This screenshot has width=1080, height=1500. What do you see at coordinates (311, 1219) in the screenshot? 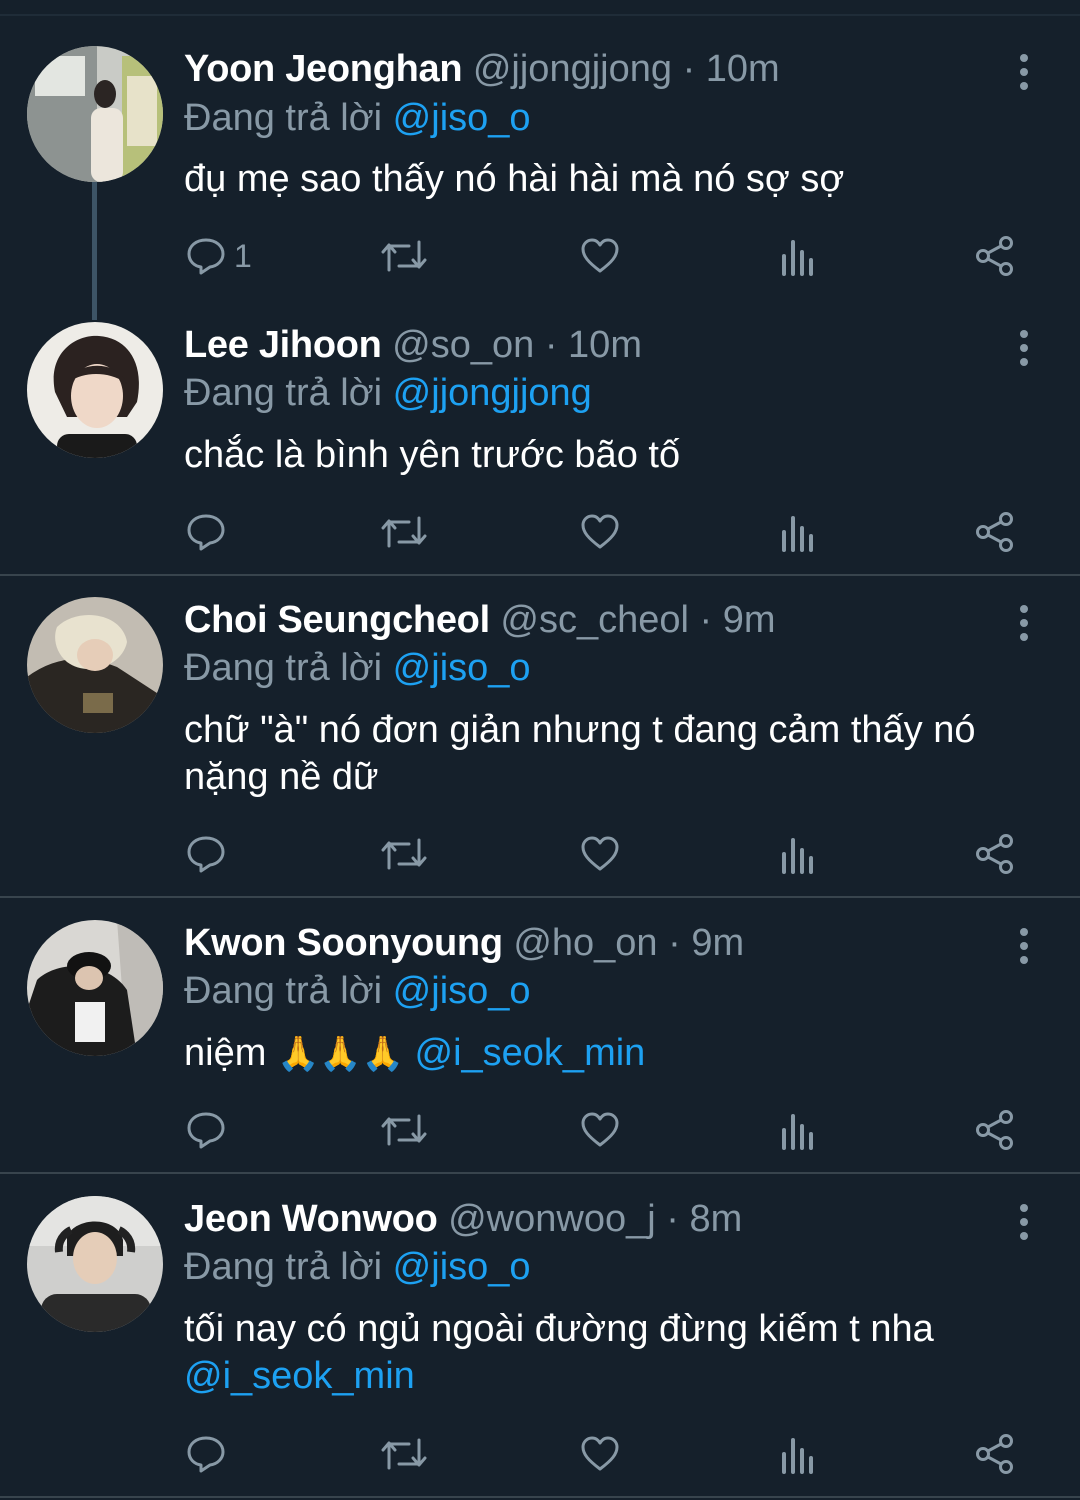
I see `author-name: Jeon Wonwoo` at bounding box center [311, 1219].